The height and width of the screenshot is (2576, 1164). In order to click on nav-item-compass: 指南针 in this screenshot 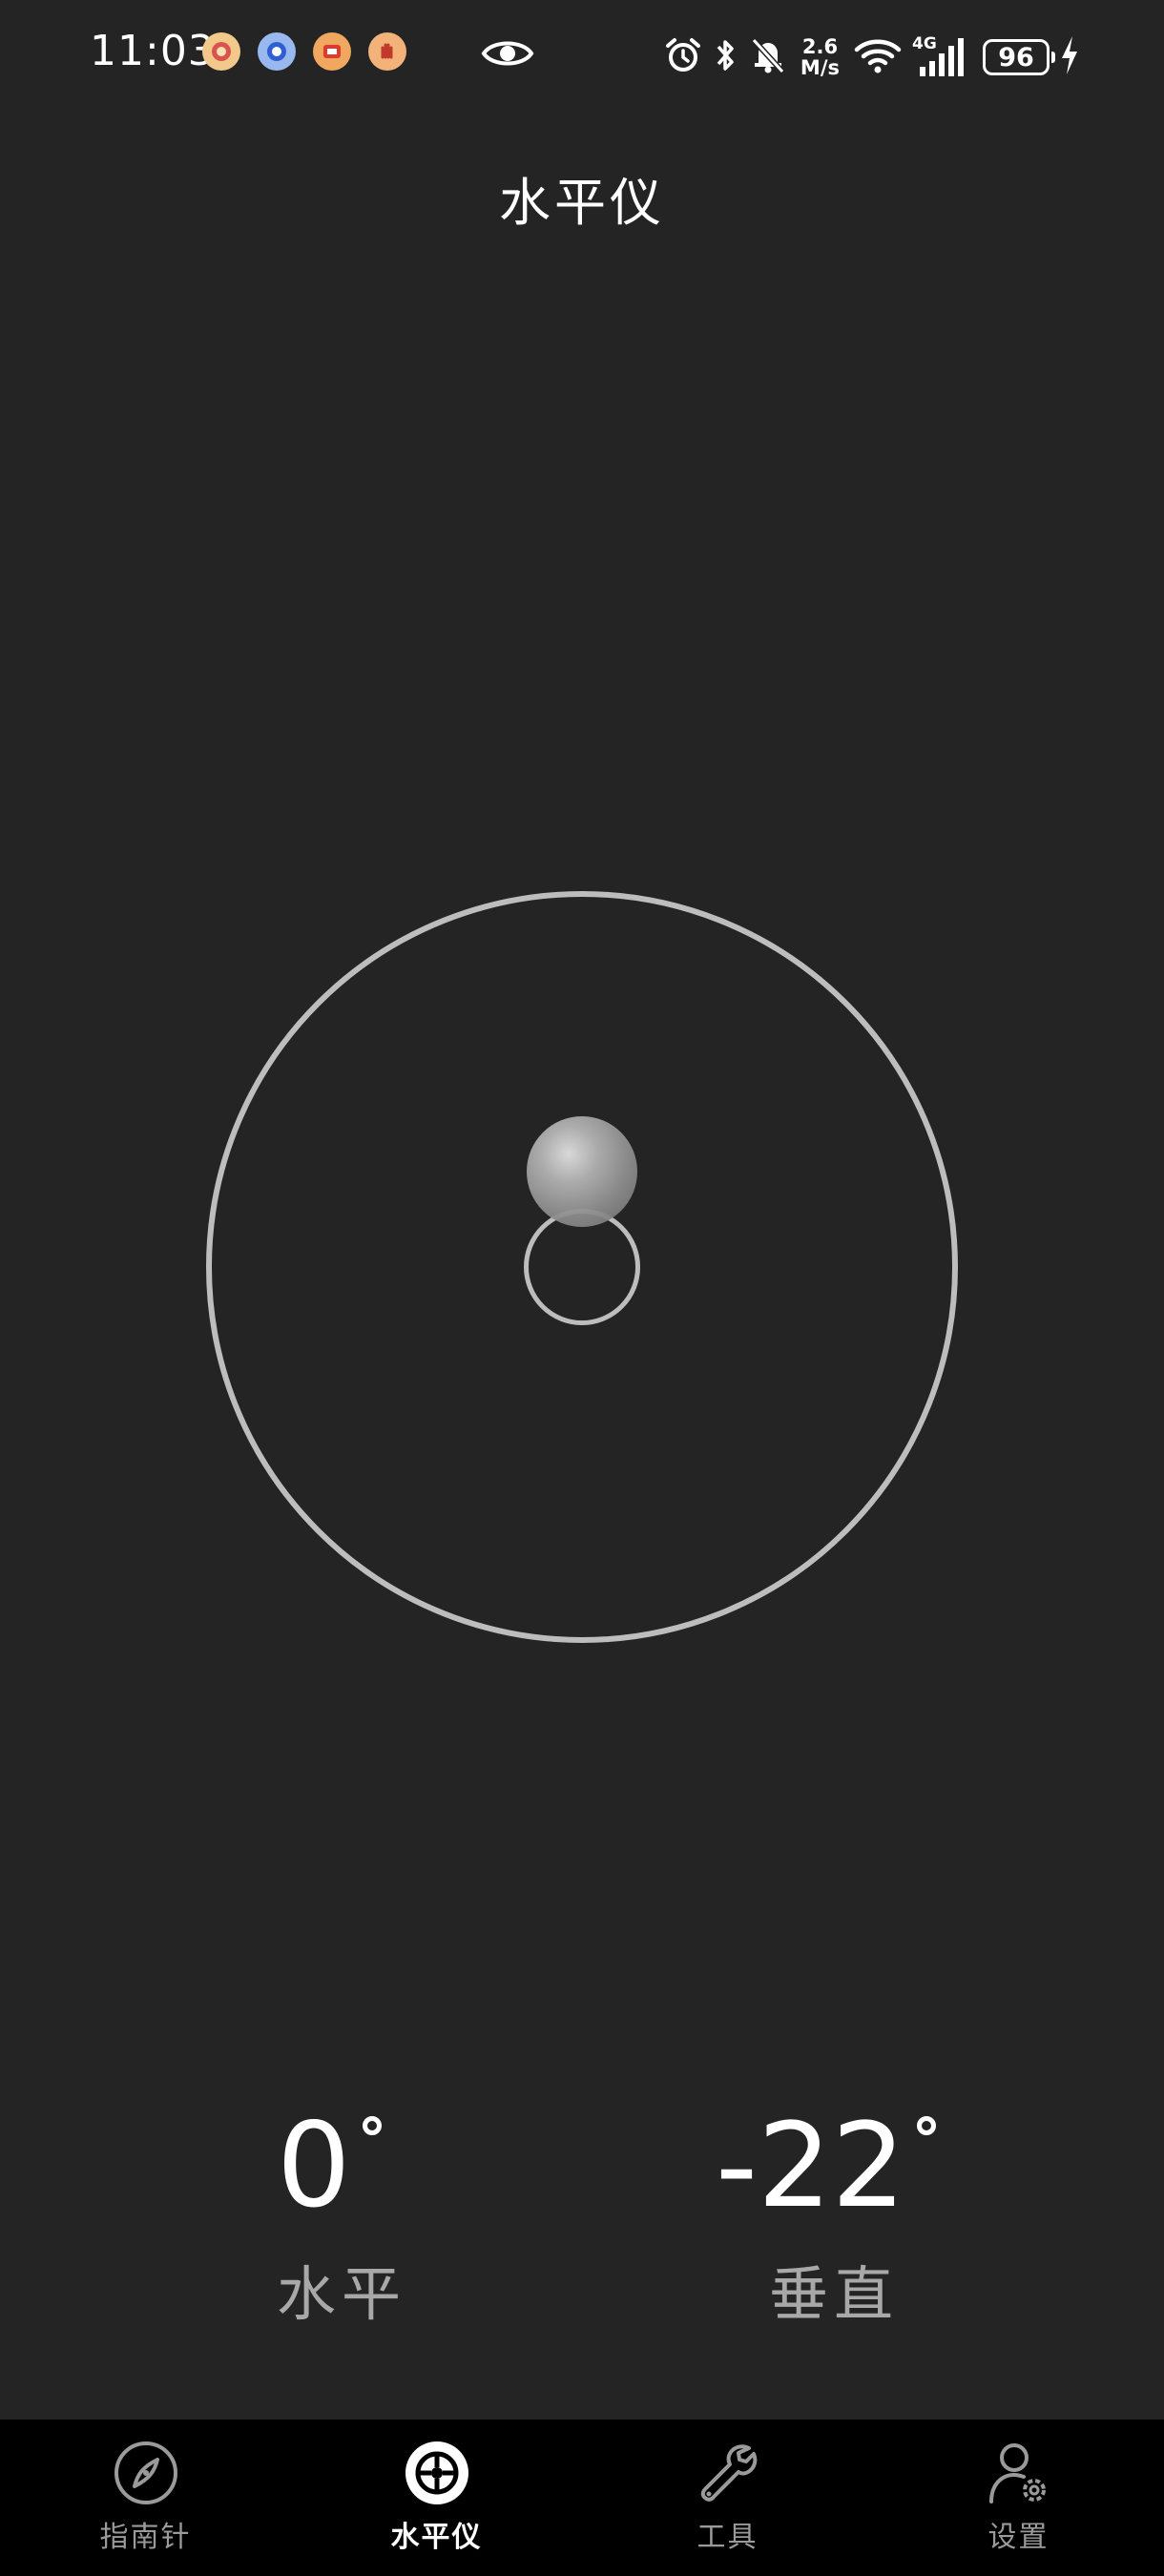, I will do `click(145, 2498)`.